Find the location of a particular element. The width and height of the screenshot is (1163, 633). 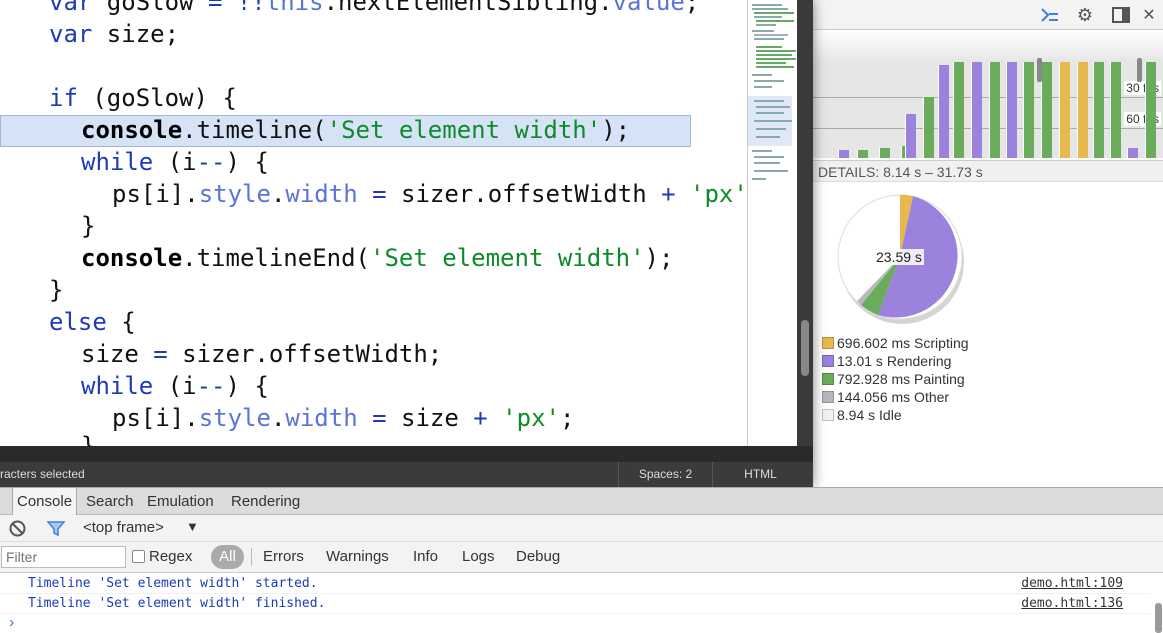

code-line: if (goSlow) { is located at coordinates (143, 98).